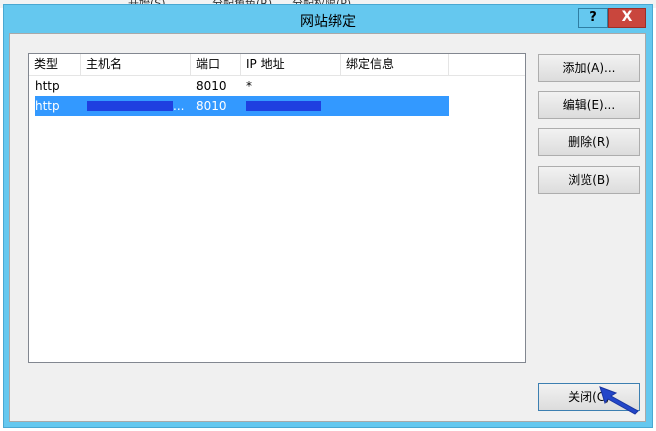 Image resolution: width=656 pixels, height=431 pixels. What do you see at coordinates (619, 400) in the screenshot?
I see `pointer-arrow-icon` at bounding box center [619, 400].